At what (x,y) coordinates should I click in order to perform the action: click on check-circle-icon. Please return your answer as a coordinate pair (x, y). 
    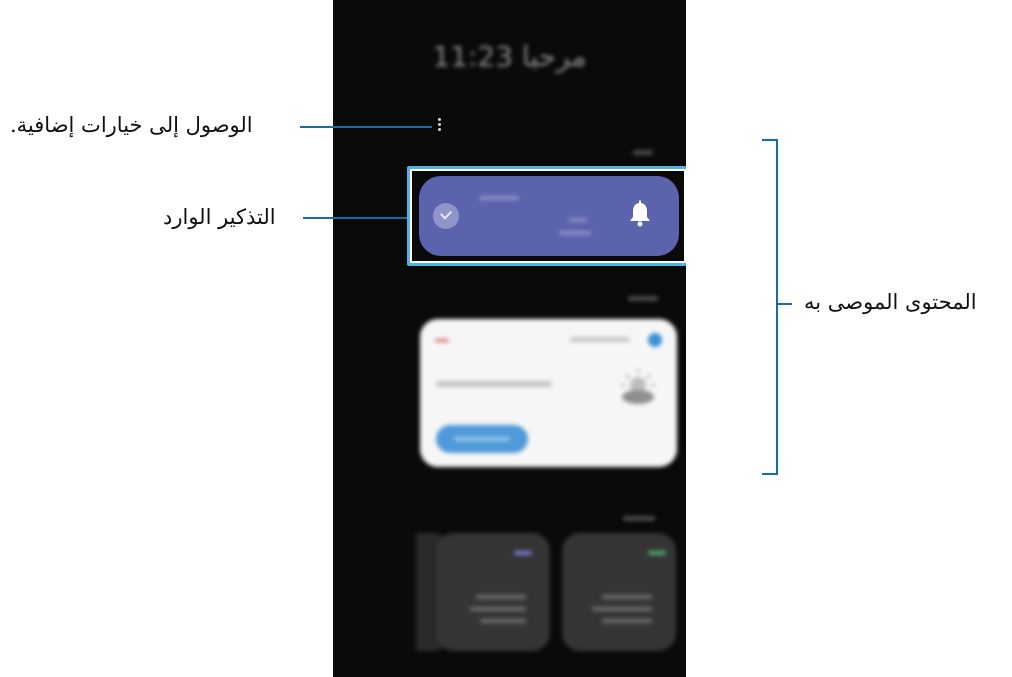
    Looking at the image, I should click on (446, 216).